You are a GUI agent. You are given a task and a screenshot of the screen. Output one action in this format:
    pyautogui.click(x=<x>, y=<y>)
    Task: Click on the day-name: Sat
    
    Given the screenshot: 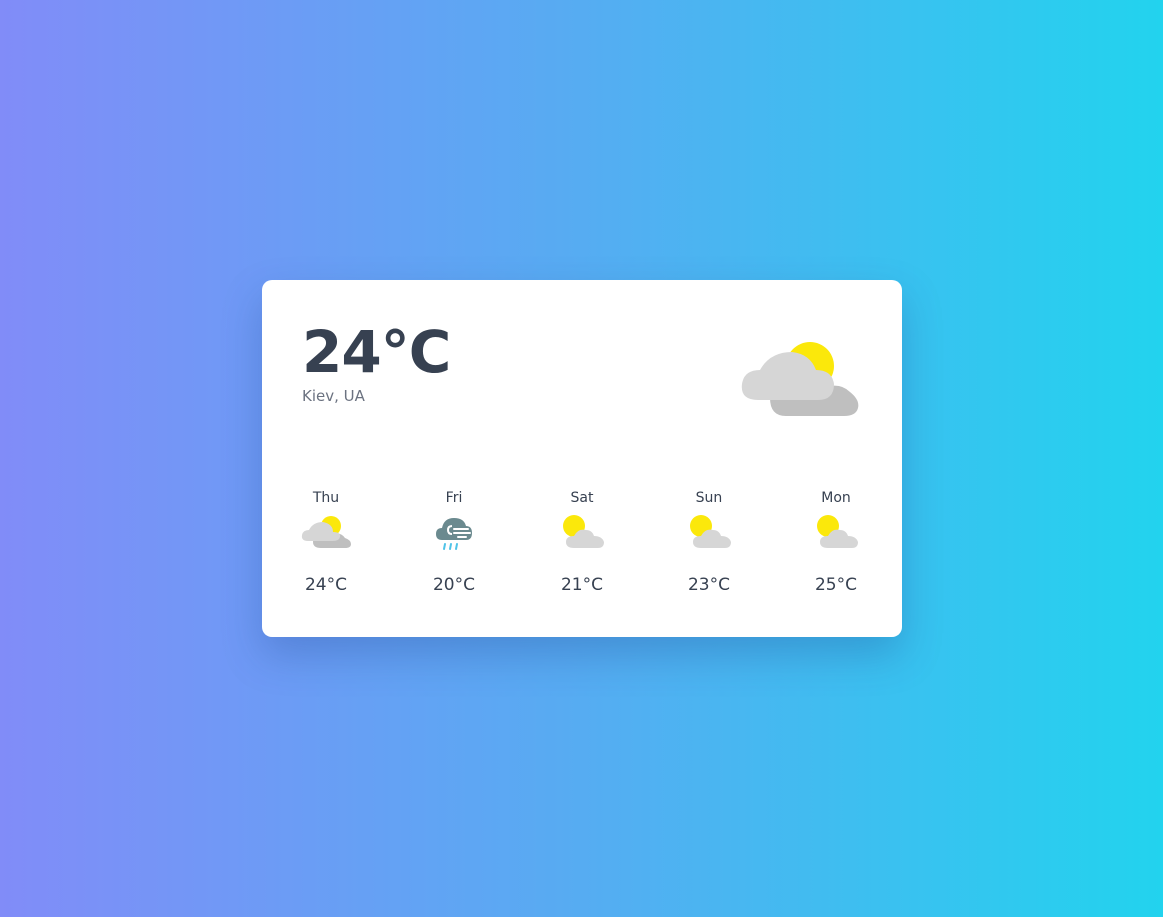 What is the action you would take?
    pyautogui.click(x=582, y=498)
    